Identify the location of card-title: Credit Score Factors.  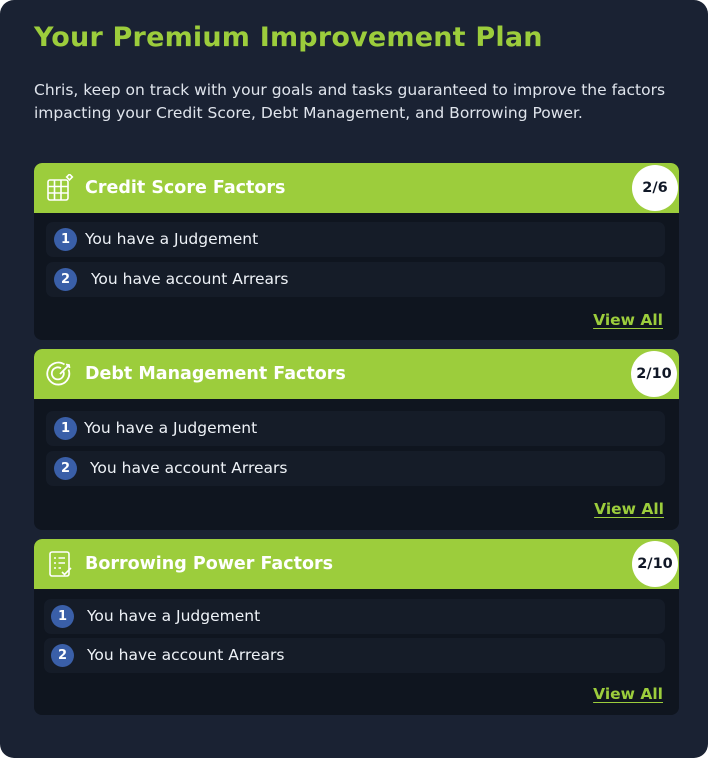
(185, 188).